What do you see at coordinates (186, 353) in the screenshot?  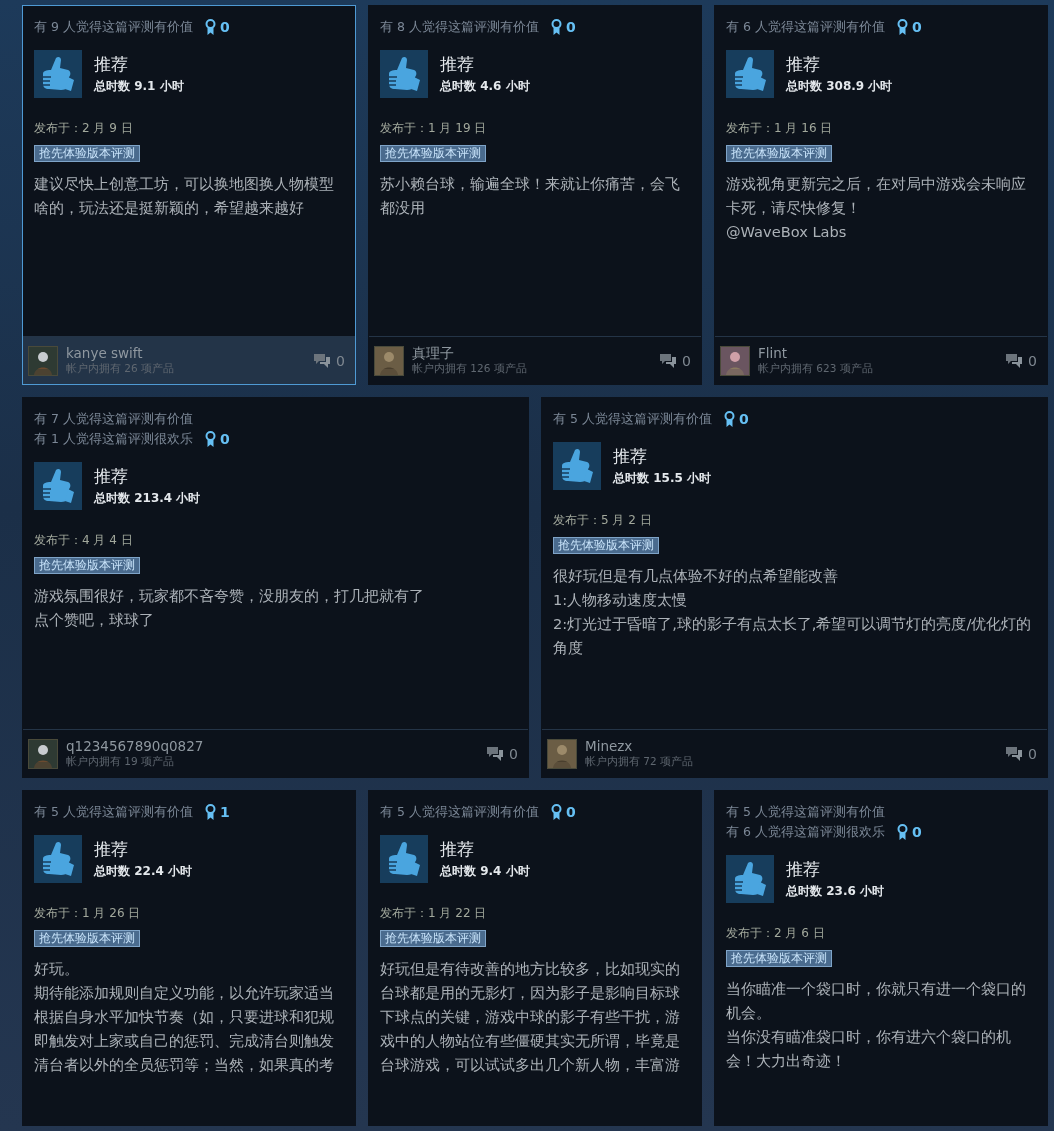 I see `author-name: kanye swift` at bounding box center [186, 353].